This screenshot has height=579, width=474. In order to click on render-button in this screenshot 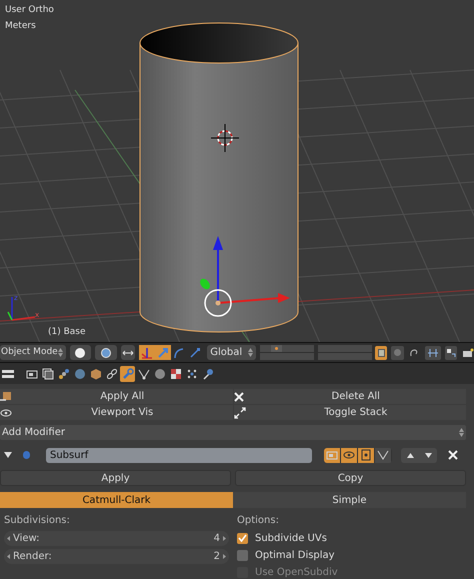, I will do `click(467, 353)`.